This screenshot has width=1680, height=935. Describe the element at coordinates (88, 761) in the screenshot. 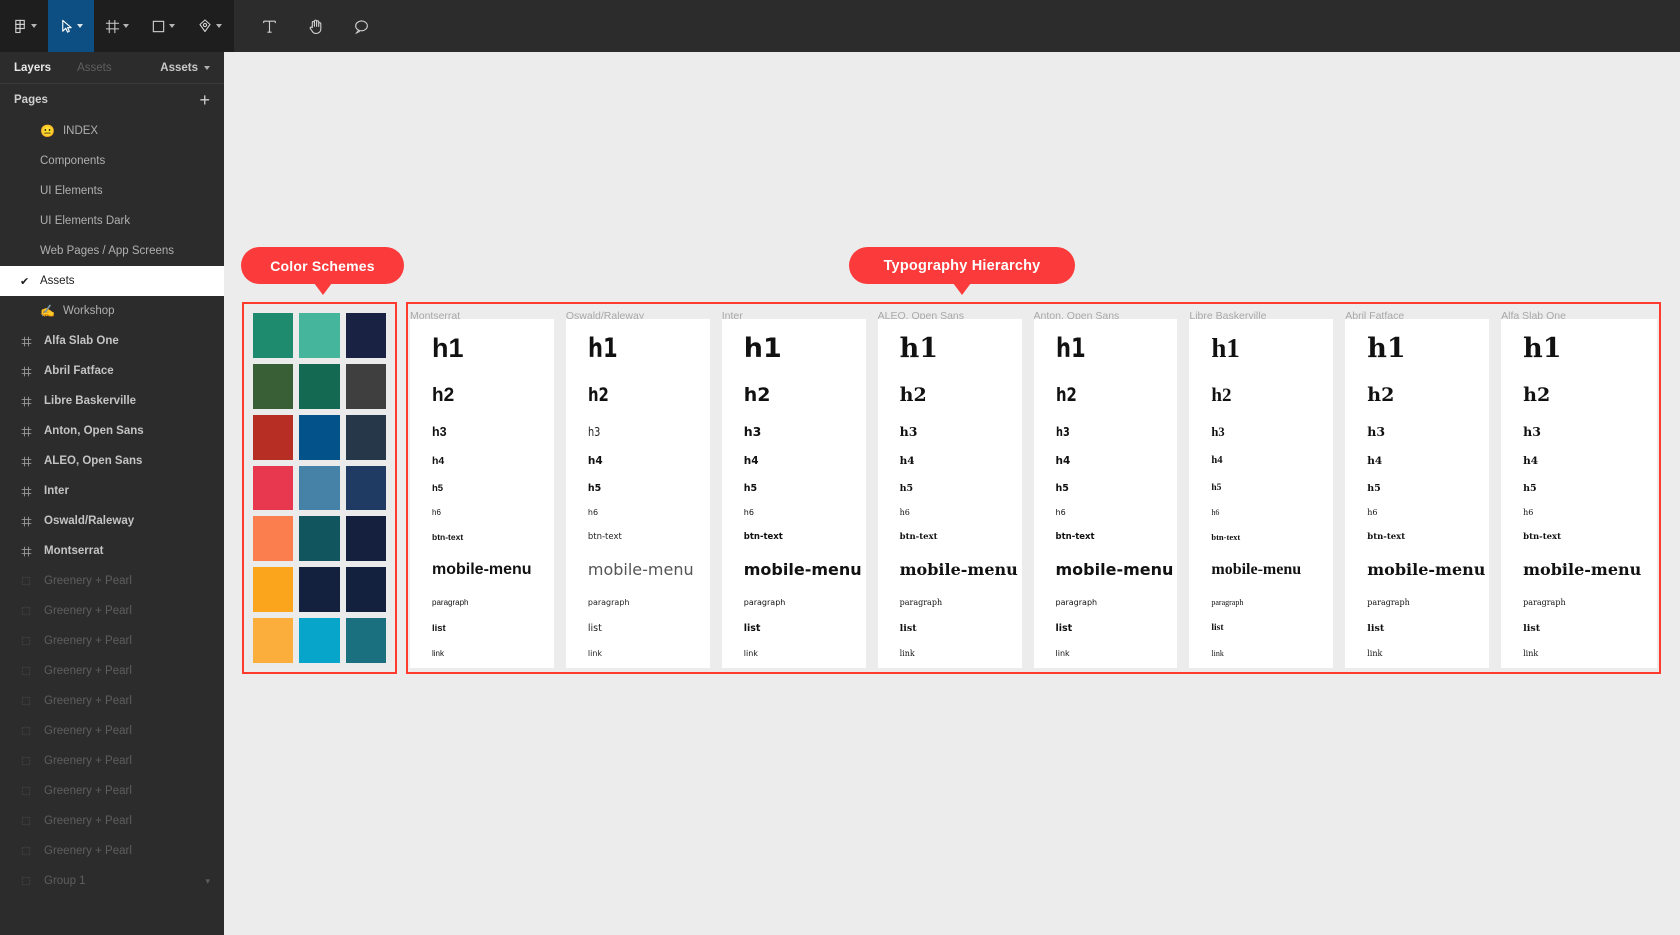

I see `layer-item-label: Greenery + Pearl` at that location.